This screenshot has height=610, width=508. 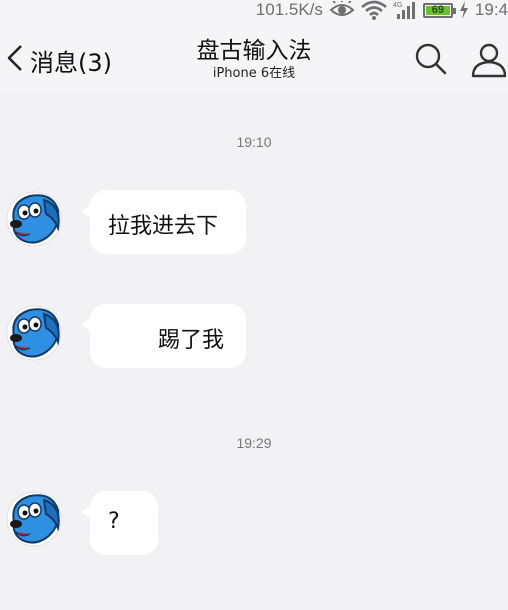 I want to click on wifi-icon, so click(x=374, y=10).